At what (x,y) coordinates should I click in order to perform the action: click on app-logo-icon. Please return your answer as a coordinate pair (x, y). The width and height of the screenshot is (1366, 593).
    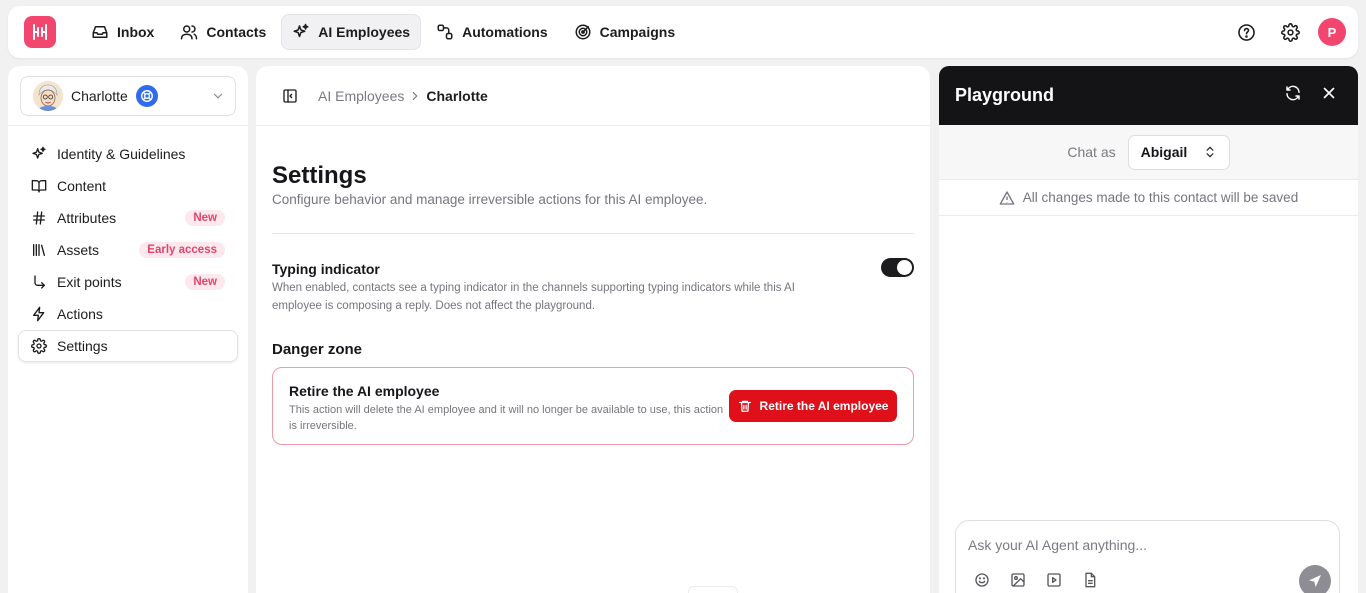
    Looking at the image, I should click on (40, 32).